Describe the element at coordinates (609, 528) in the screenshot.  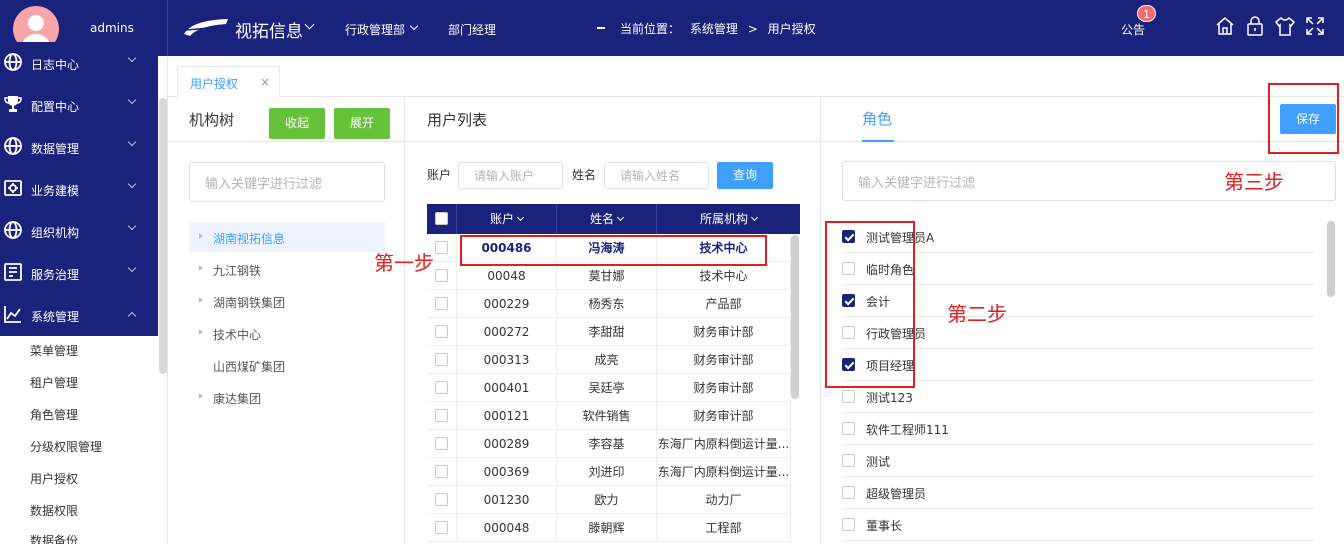
I see `table-row: 000048 滕朝辉 工程部` at that location.